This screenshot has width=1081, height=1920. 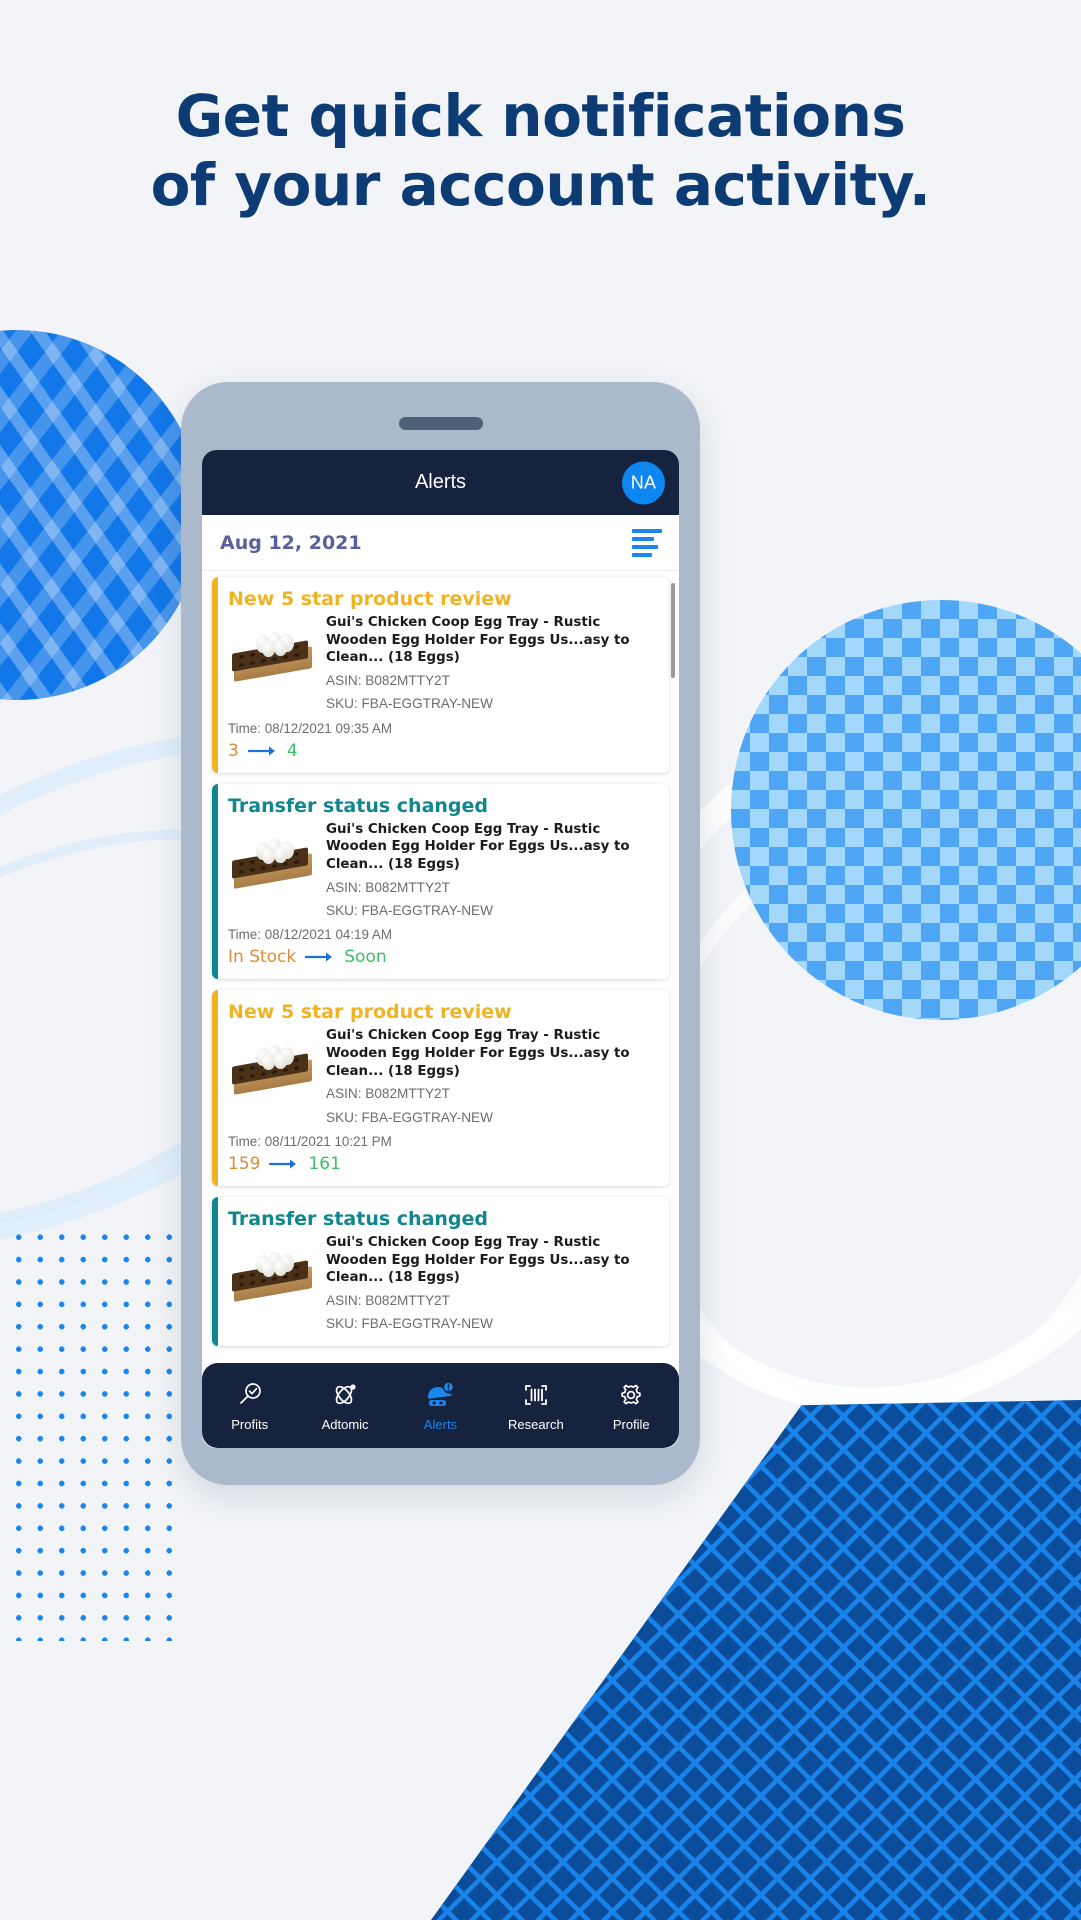 I want to click on date-label: Aug 12, 2021, so click(x=291, y=543).